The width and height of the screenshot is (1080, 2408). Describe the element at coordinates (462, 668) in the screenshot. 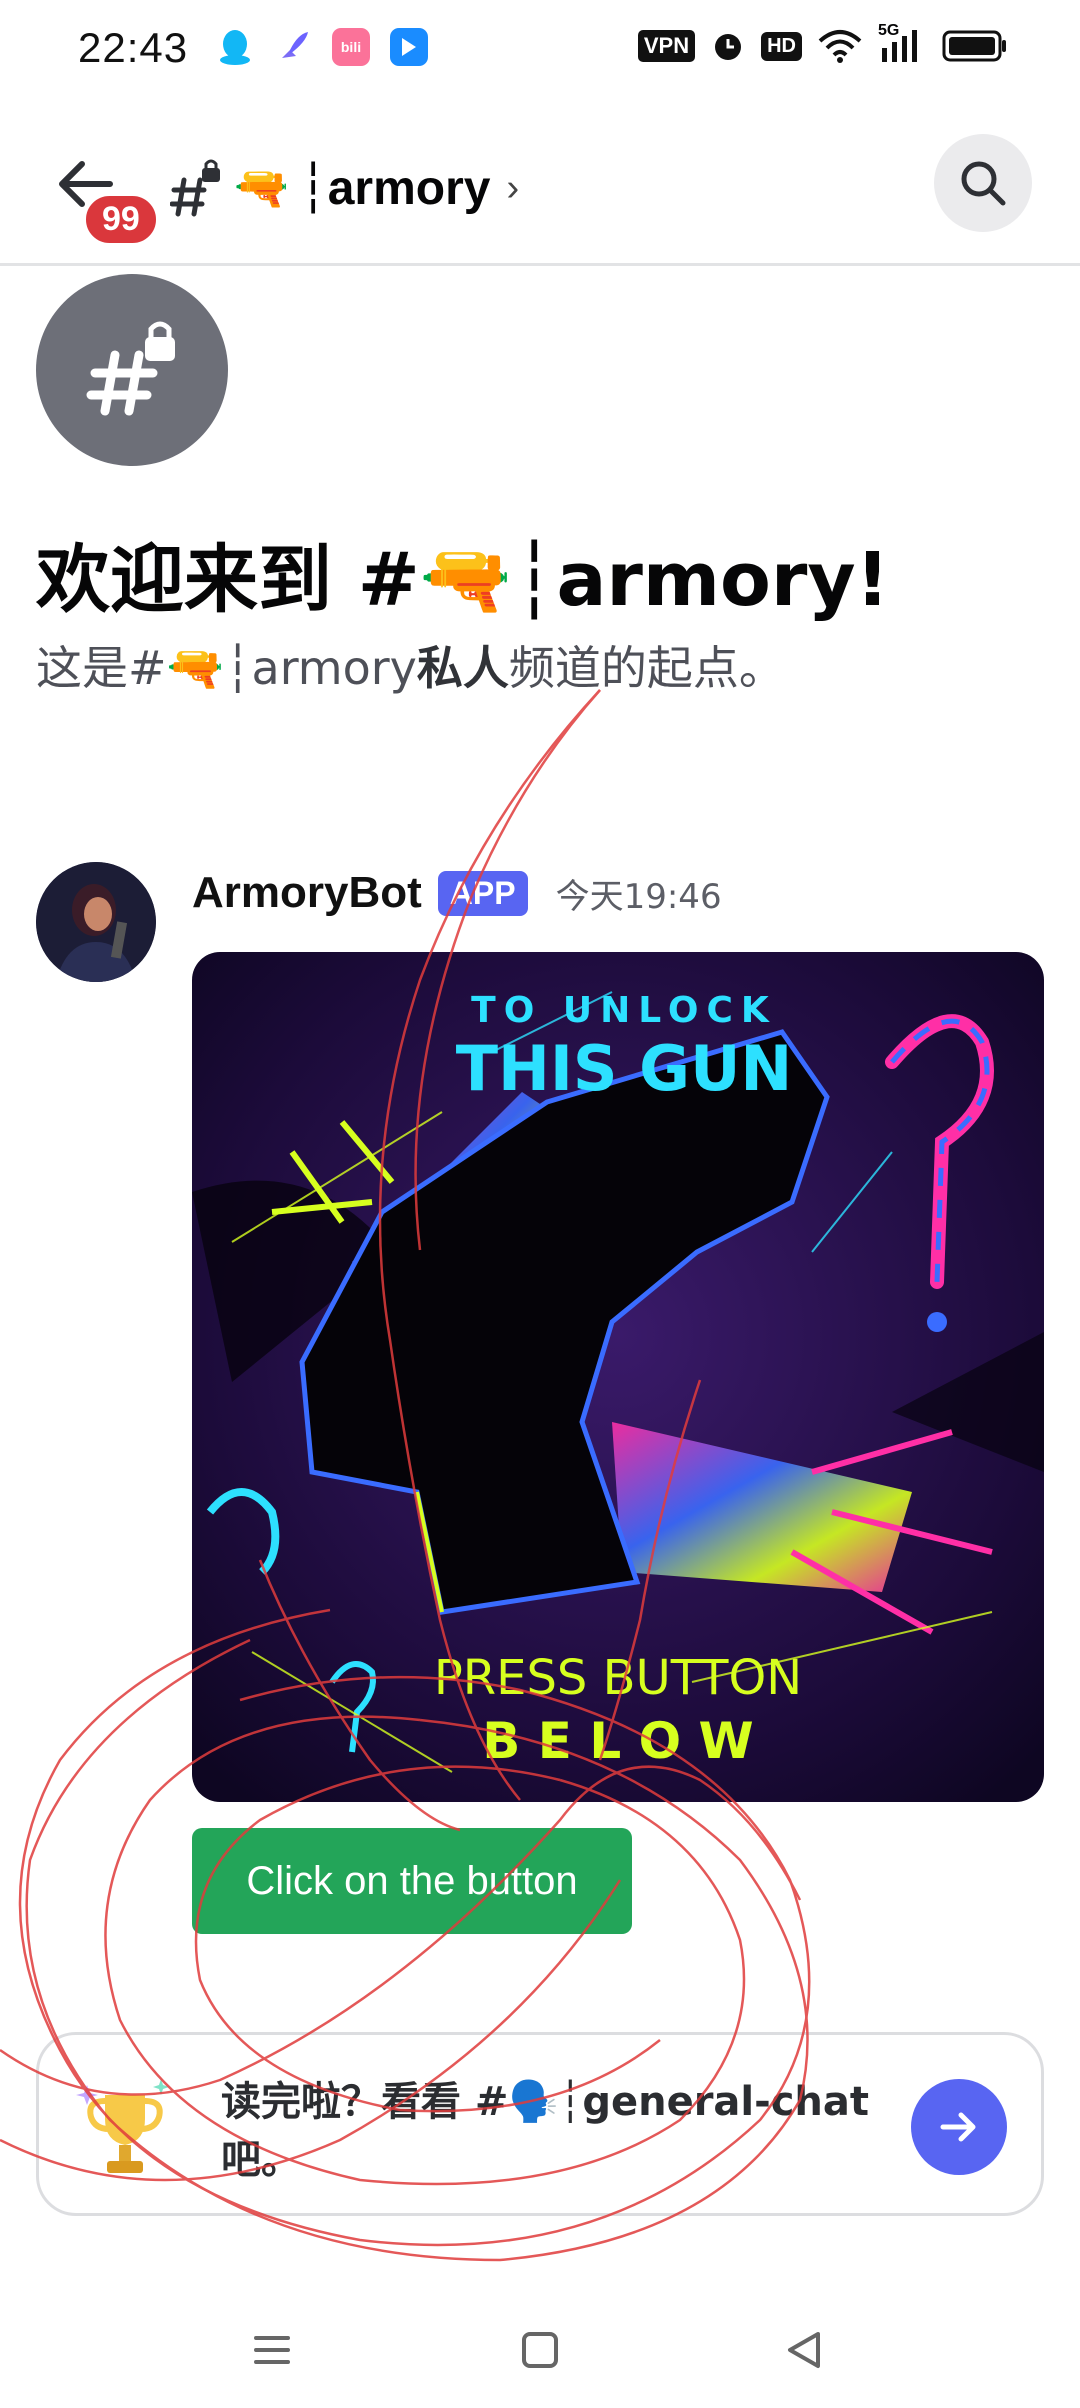

I see `subtitle-bold: 私人` at that location.